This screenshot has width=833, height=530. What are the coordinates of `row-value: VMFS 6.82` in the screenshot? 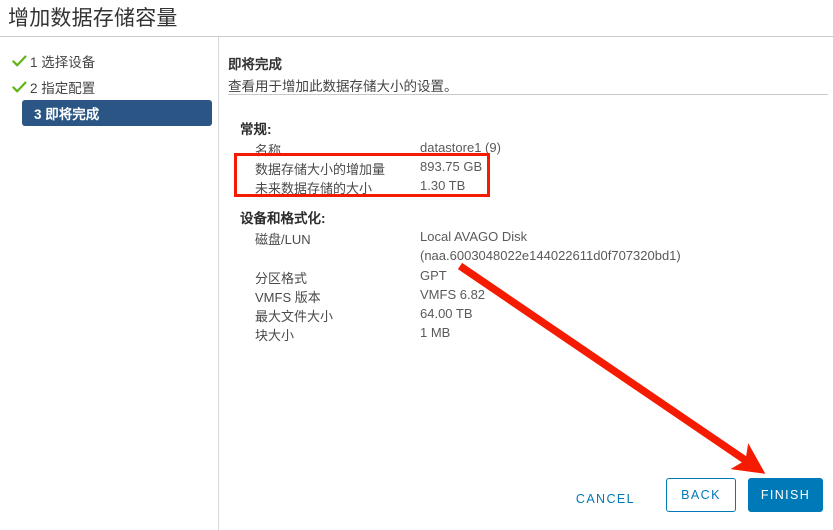 It's located at (453, 294).